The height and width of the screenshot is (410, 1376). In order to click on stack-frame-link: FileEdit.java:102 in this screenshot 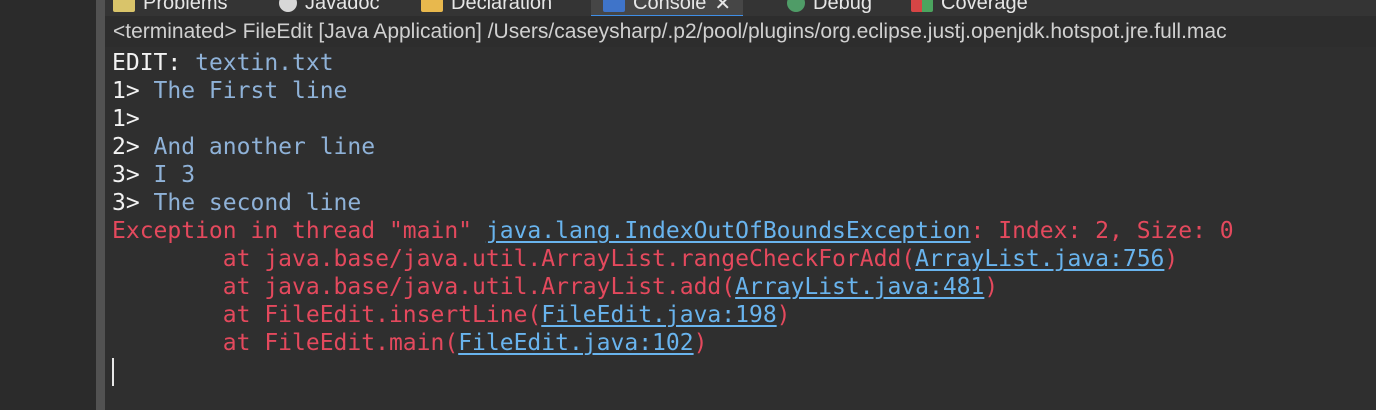, I will do `click(575, 343)`.